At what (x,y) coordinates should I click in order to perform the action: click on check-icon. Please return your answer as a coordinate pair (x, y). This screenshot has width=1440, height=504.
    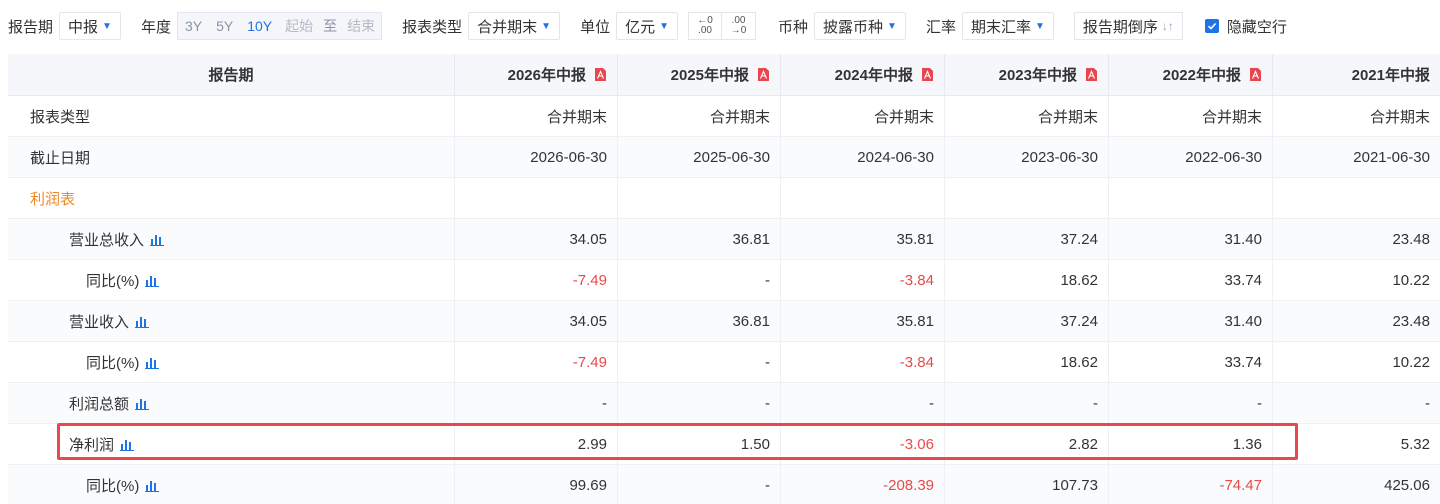
    Looking at the image, I should click on (1212, 26).